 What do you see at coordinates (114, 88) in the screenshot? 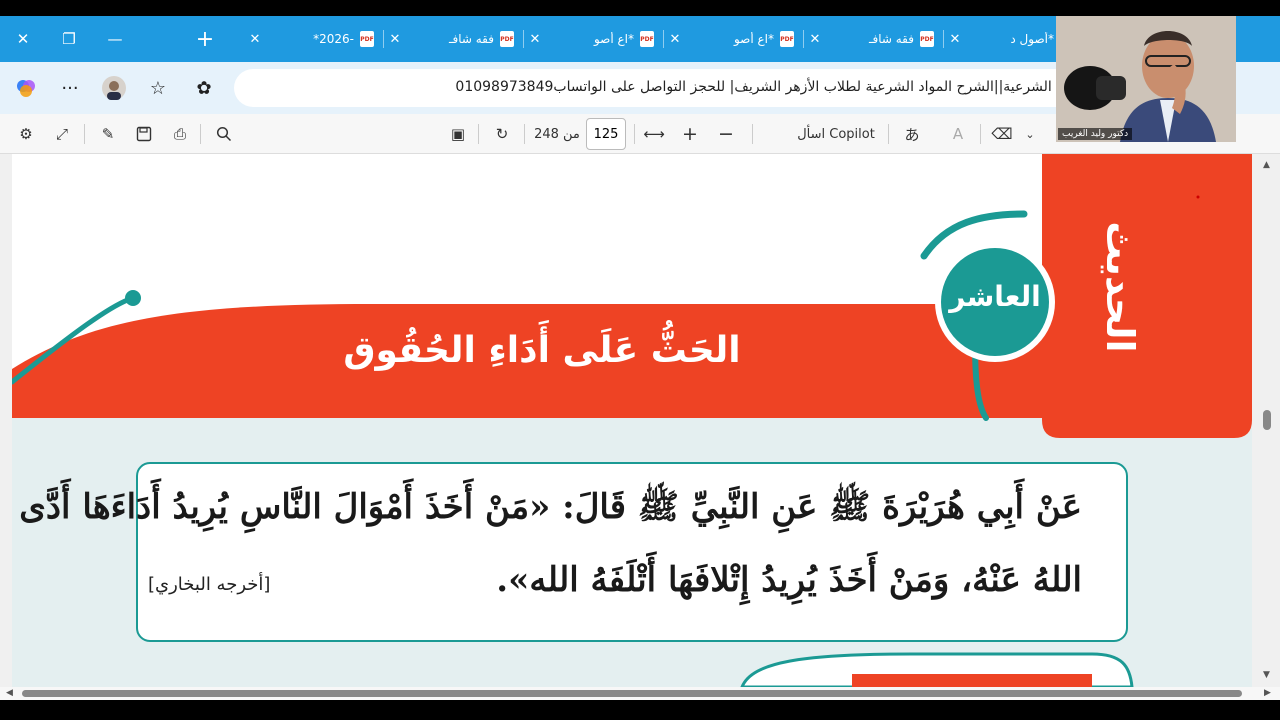
I see `profile-avatar` at bounding box center [114, 88].